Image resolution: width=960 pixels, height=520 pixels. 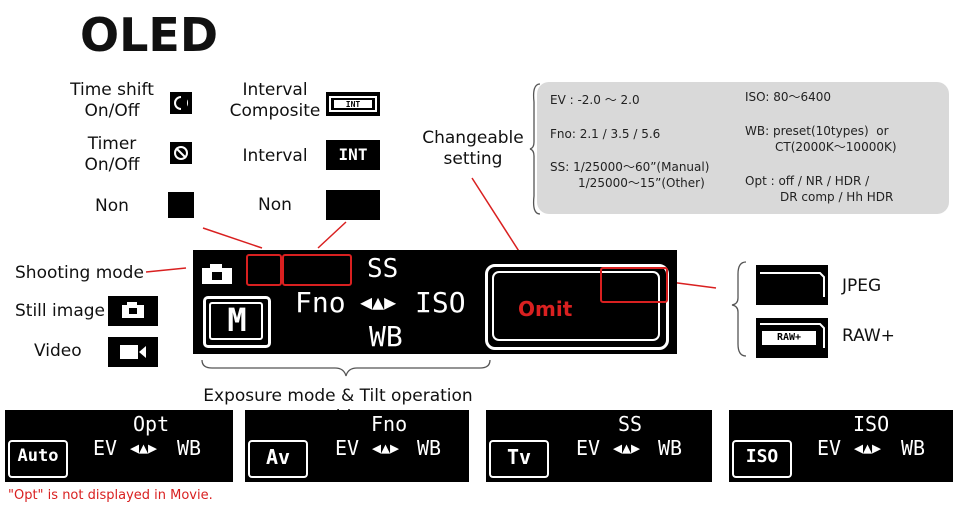 What do you see at coordinates (440, 302) in the screenshot?
I see `screen-iso: ISO` at bounding box center [440, 302].